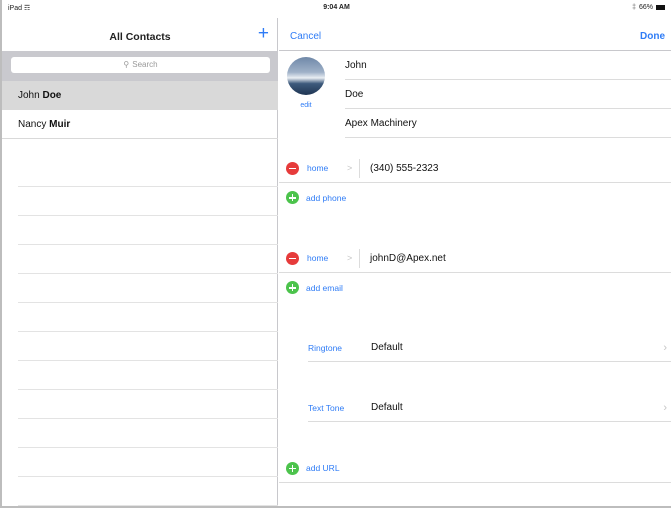 The height and width of the screenshot is (508, 671). What do you see at coordinates (326, 198) in the screenshot?
I see `add-phone-label: add phone` at bounding box center [326, 198].